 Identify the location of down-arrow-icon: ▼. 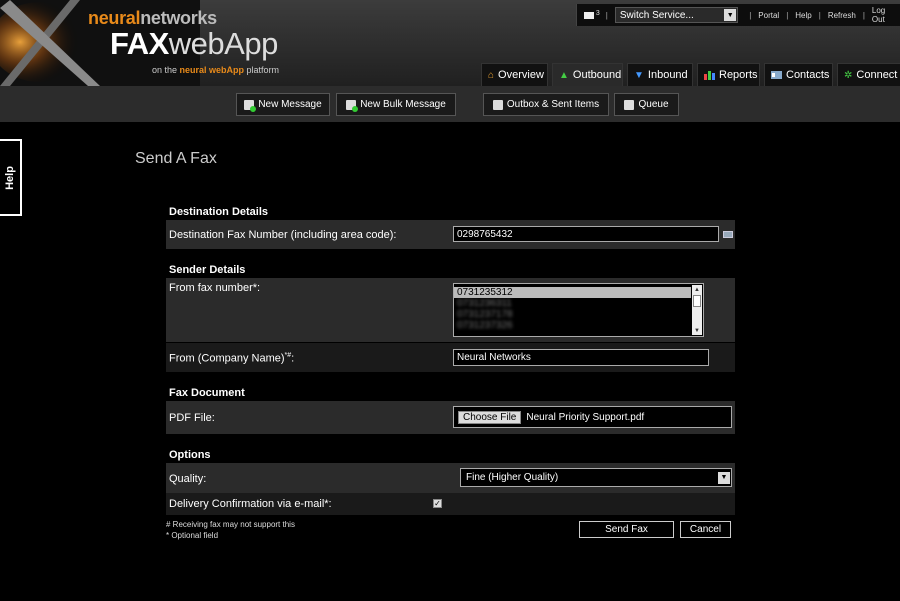
(639, 75).